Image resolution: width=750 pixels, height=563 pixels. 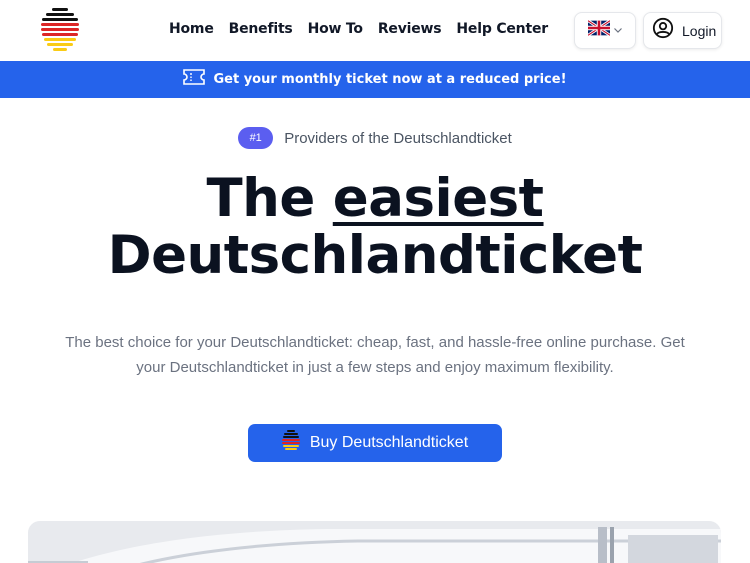 I want to click on main-nav: Home Benefits How To Reviews Help Center, so click(x=366, y=29).